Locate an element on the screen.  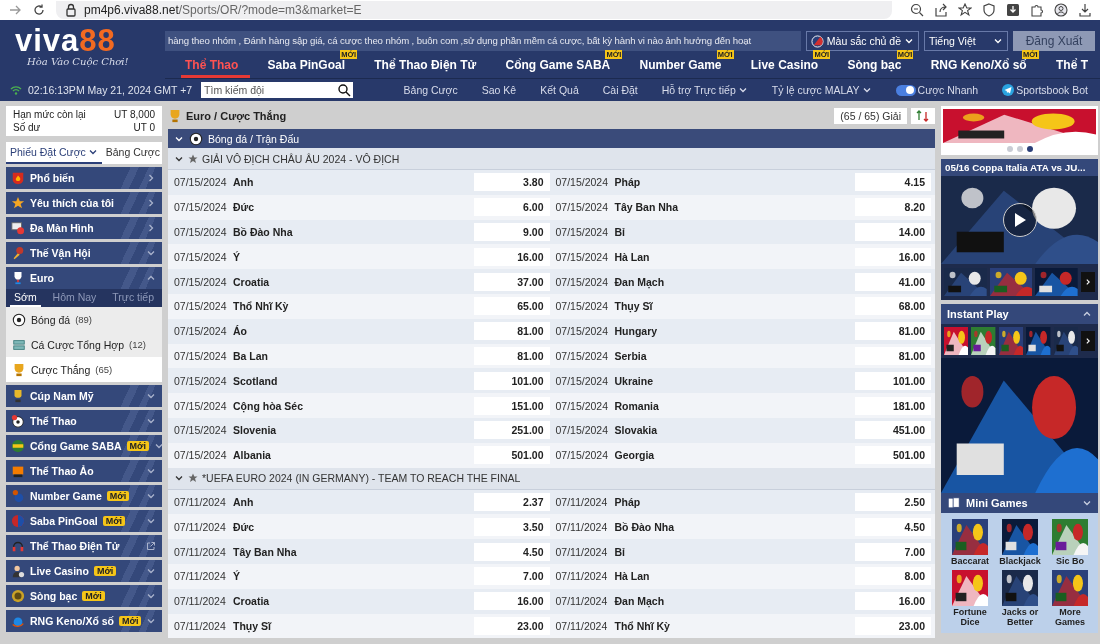
panel-header: Mini Games is located at coordinates (1019, 503).